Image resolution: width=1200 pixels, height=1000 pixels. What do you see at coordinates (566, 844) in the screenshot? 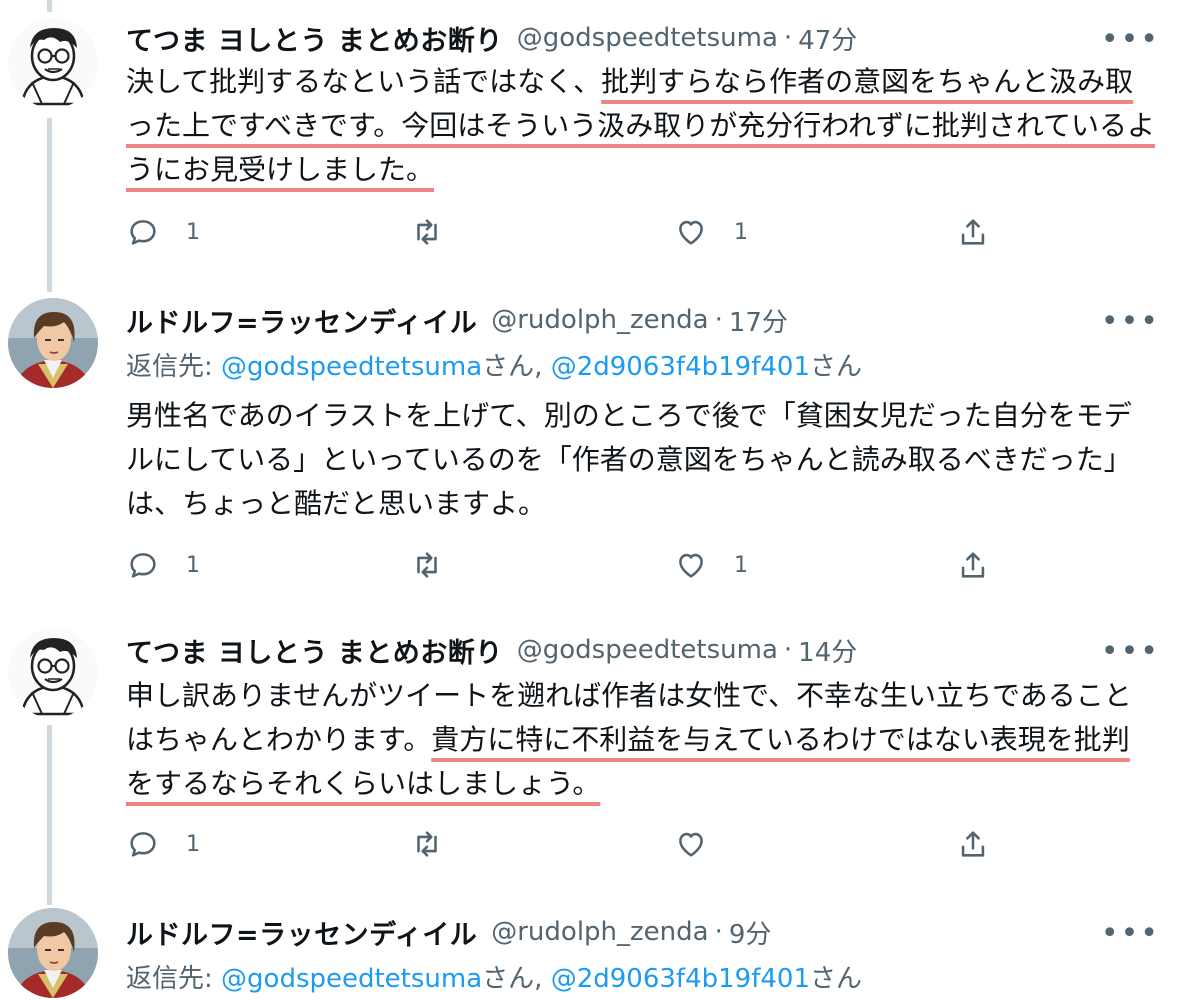
I see `action-bar: 1` at bounding box center [566, 844].